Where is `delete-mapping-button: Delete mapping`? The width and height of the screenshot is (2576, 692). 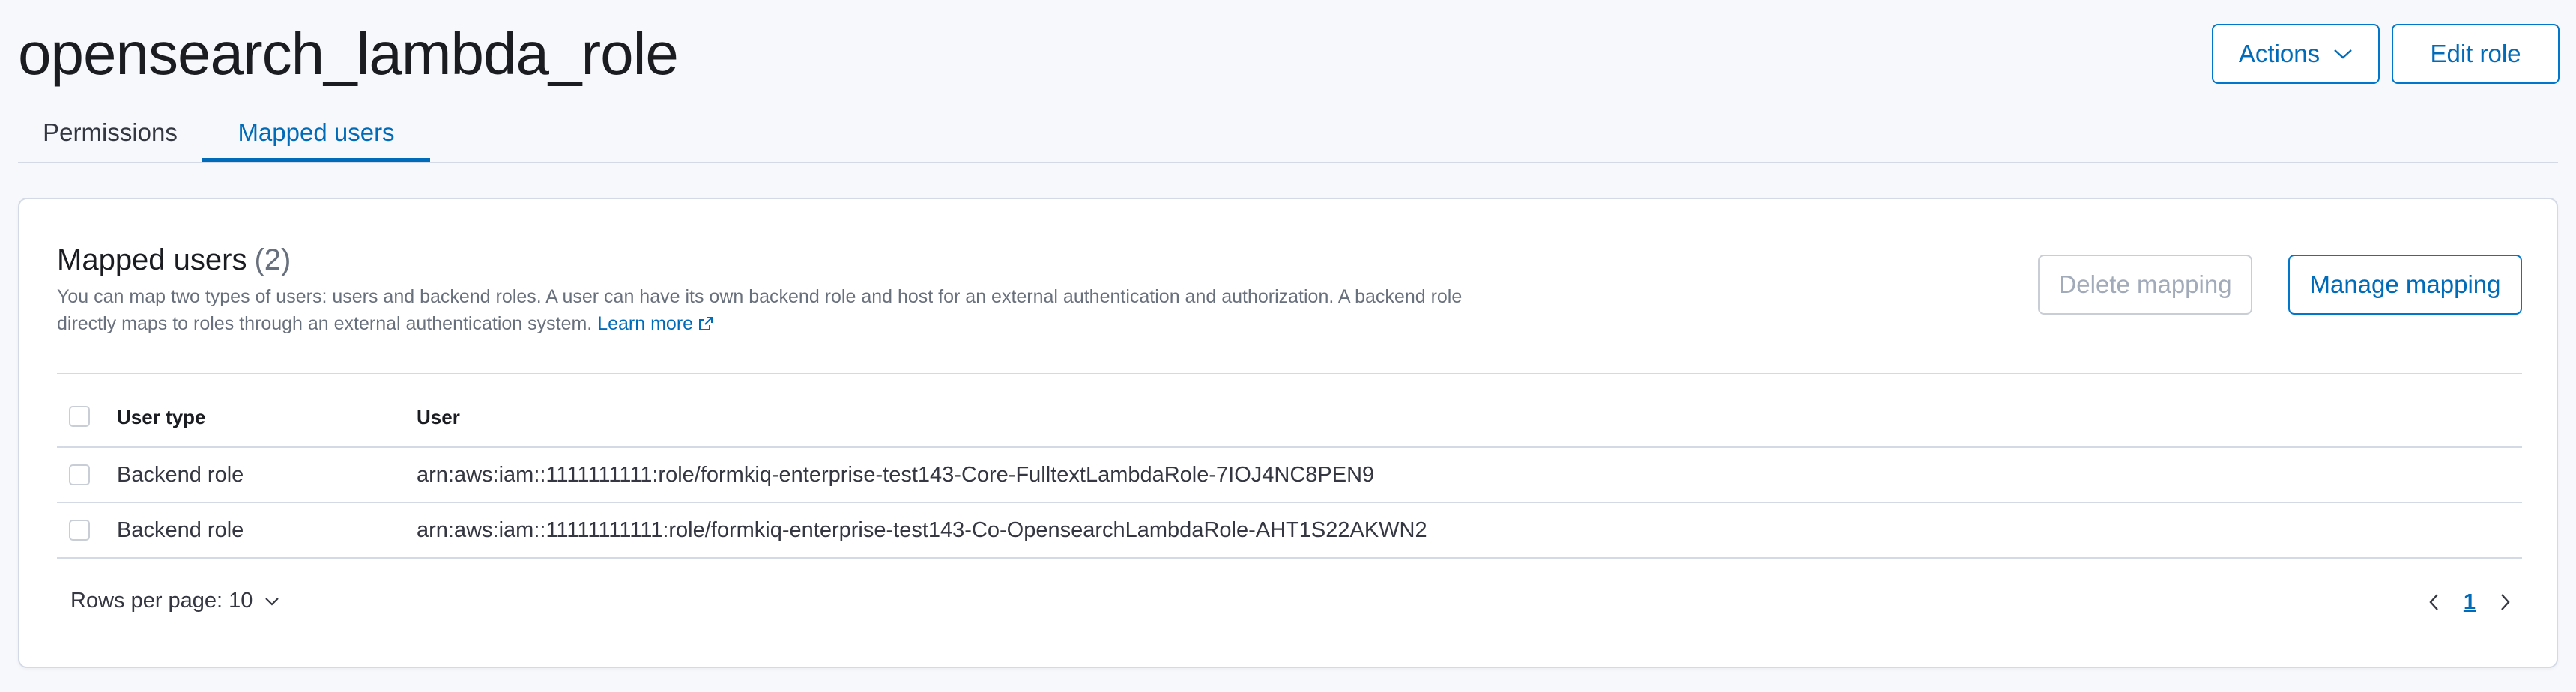 delete-mapping-button: Delete mapping is located at coordinates (2145, 285).